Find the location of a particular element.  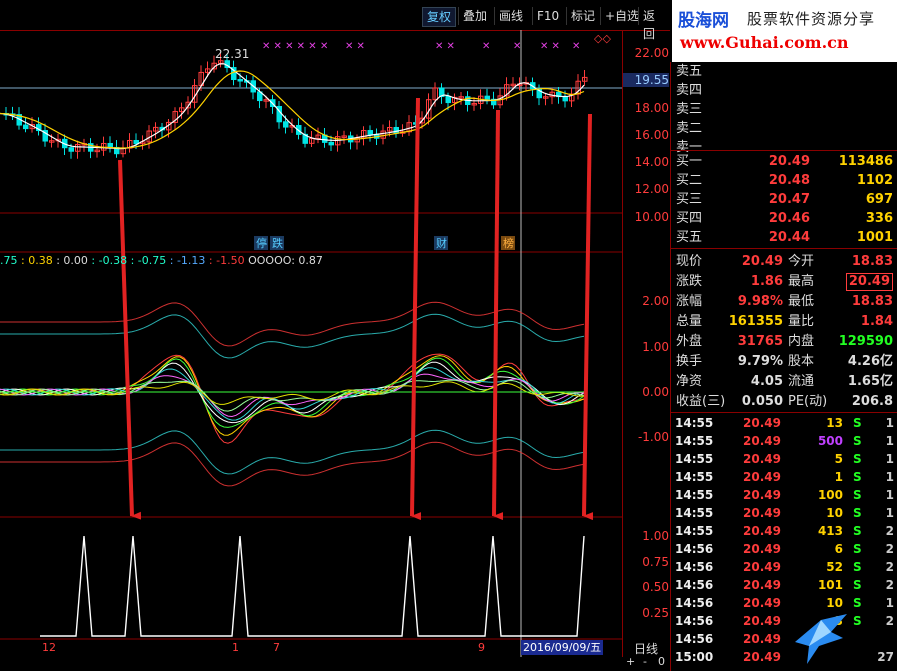

tick-row: 14:55 20.49 413 S 2 is located at coordinates (784, 531).